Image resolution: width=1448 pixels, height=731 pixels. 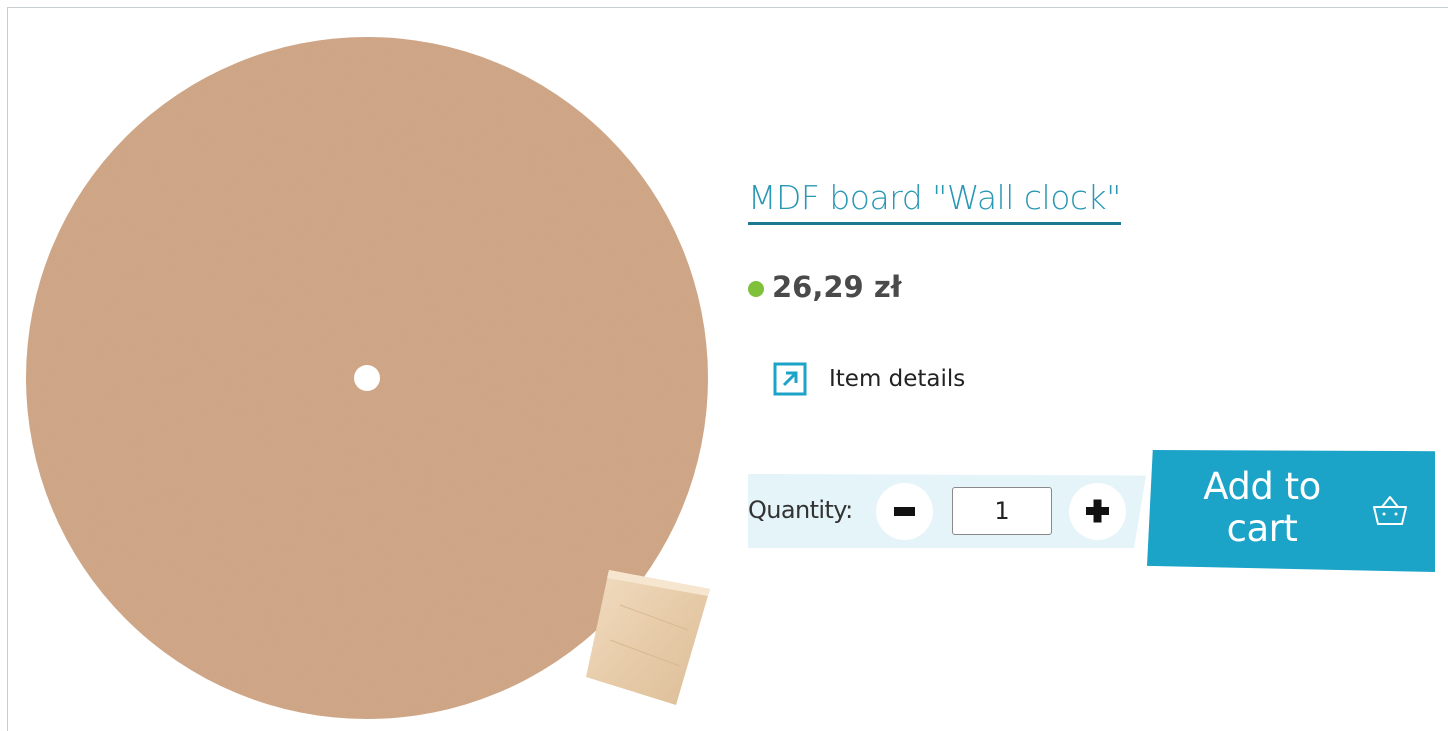 I want to click on quantity-increase-button, so click(x=1097, y=511).